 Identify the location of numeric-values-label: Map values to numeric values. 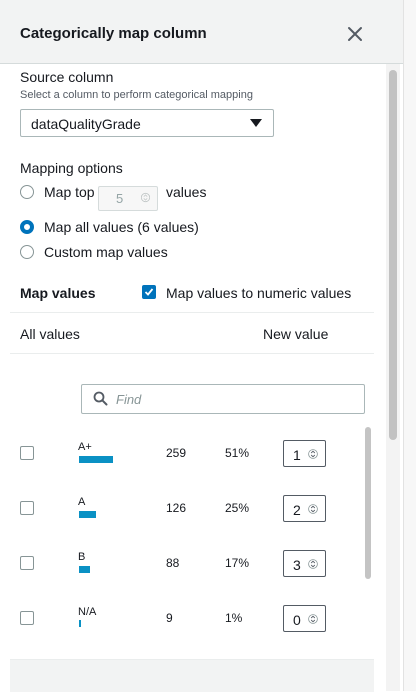
(259, 293).